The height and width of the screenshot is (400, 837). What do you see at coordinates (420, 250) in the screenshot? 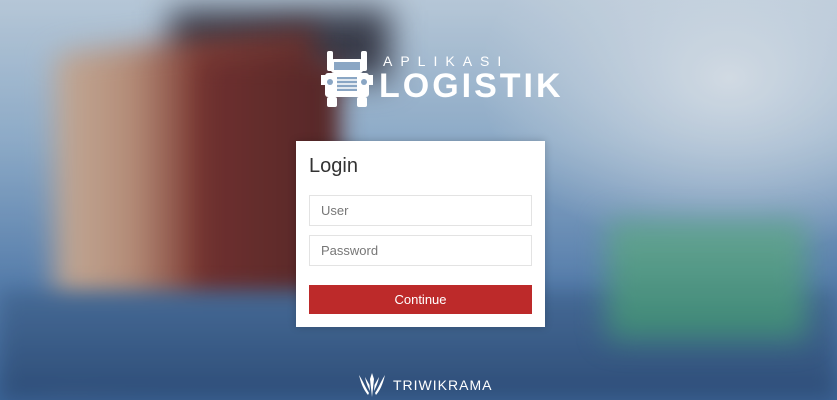
I see `password-input` at bounding box center [420, 250].